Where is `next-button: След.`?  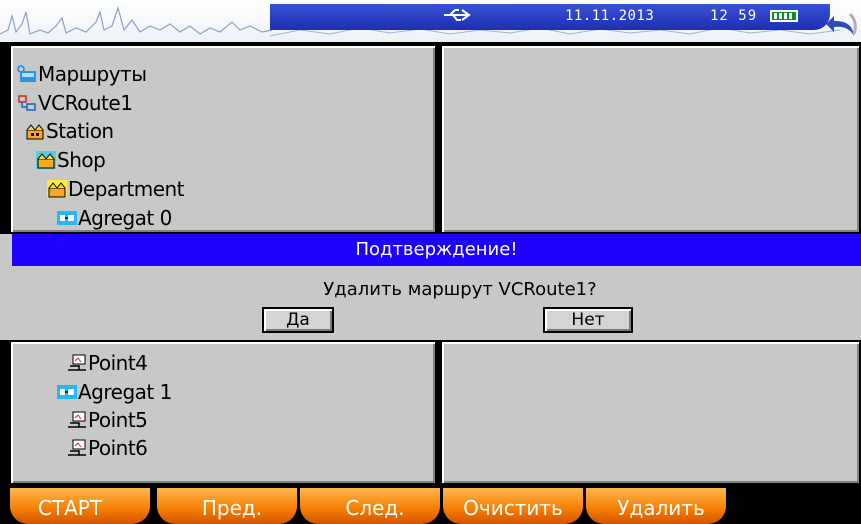 next-button: След. is located at coordinates (370, 506).